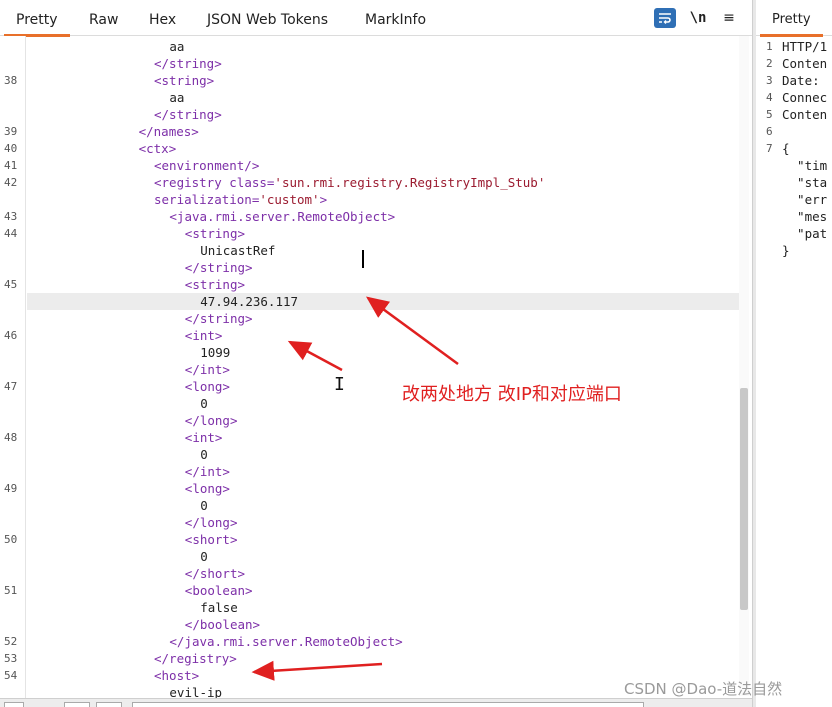 The height and width of the screenshot is (707, 832). What do you see at coordinates (222, 624) in the screenshot?
I see `xml-tag: </boolean>` at bounding box center [222, 624].